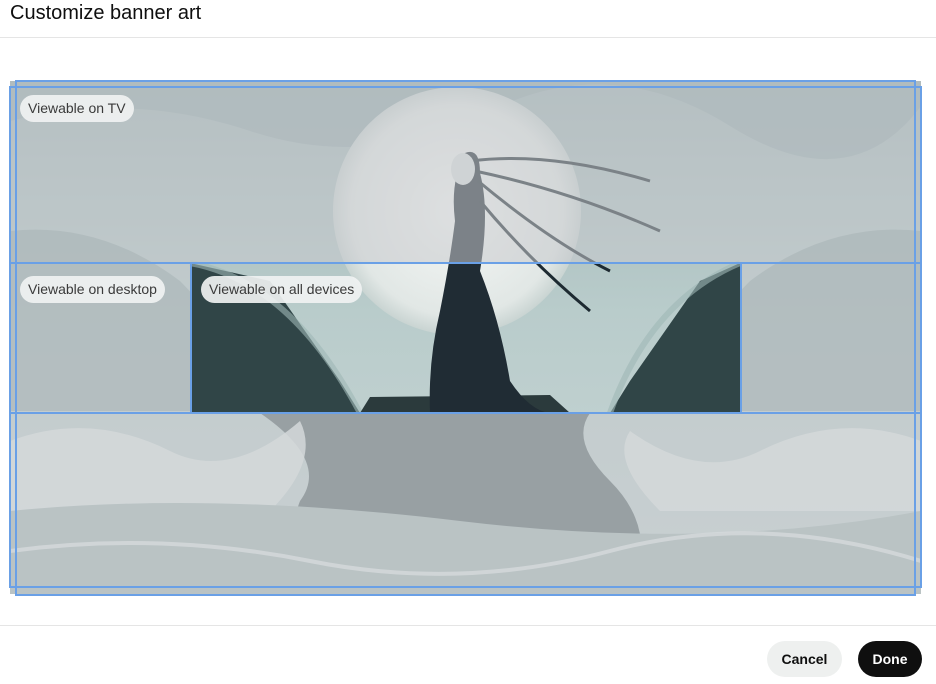 The height and width of the screenshot is (684, 936). Describe the element at coordinates (890, 659) in the screenshot. I see `done-button: Done` at that location.